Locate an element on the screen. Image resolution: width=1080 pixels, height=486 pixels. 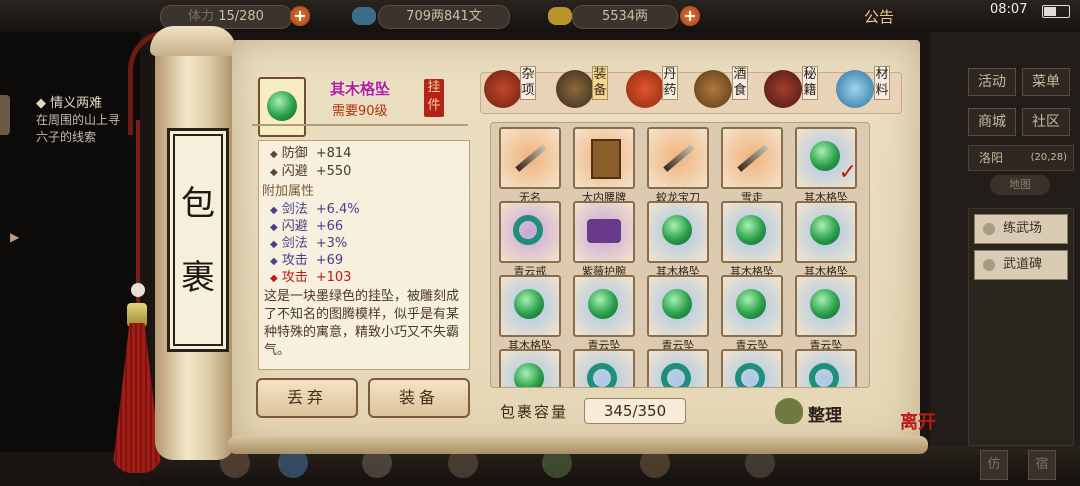
equip-button: 装备 is located at coordinates (419, 398).